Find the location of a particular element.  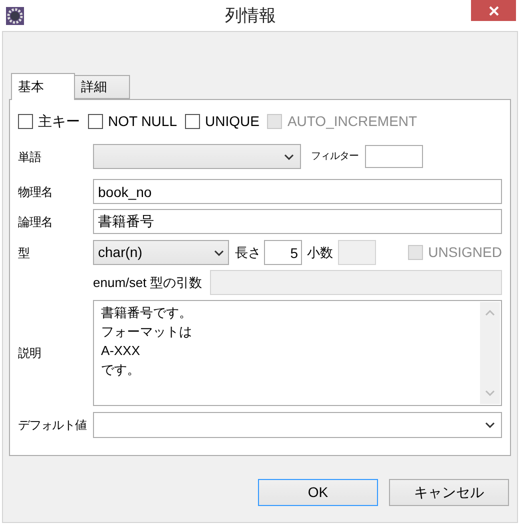

gear-icon is located at coordinates (15, 15).